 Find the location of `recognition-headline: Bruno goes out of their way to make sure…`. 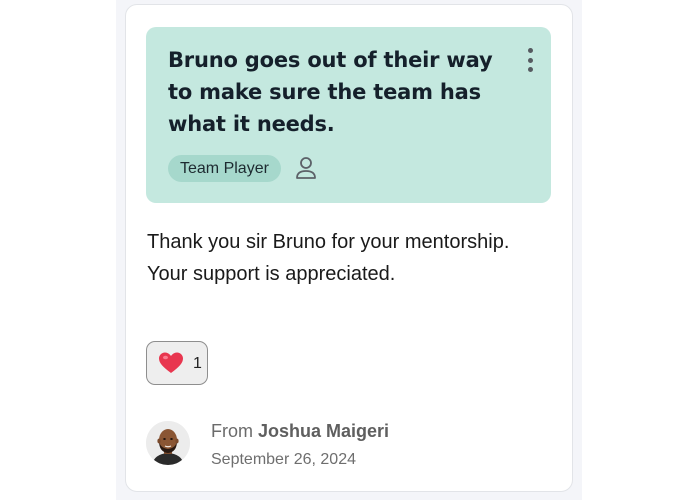

recognition-headline: Bruno goes out of their way to make sure… is located at coordinates (330, 92).